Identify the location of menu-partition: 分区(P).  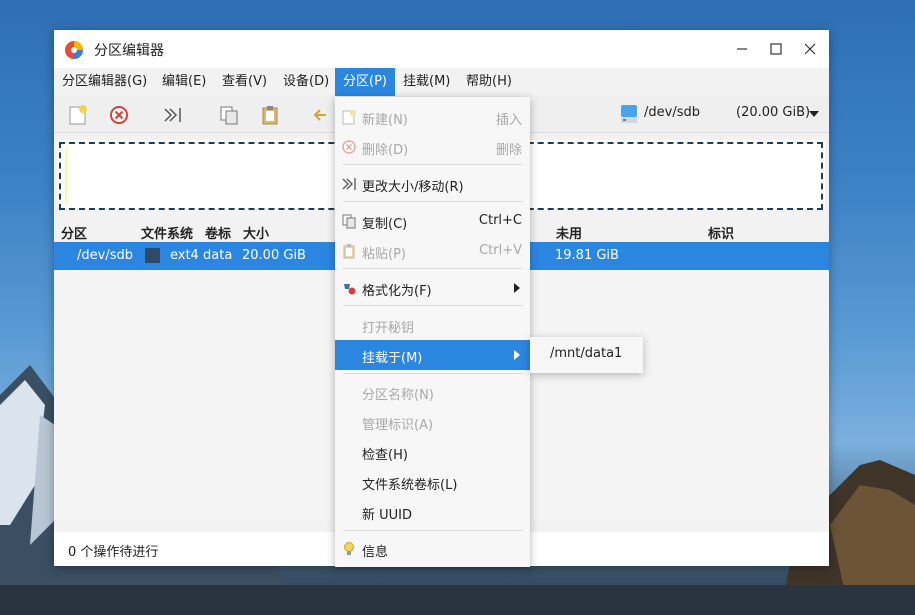
(365, 82).